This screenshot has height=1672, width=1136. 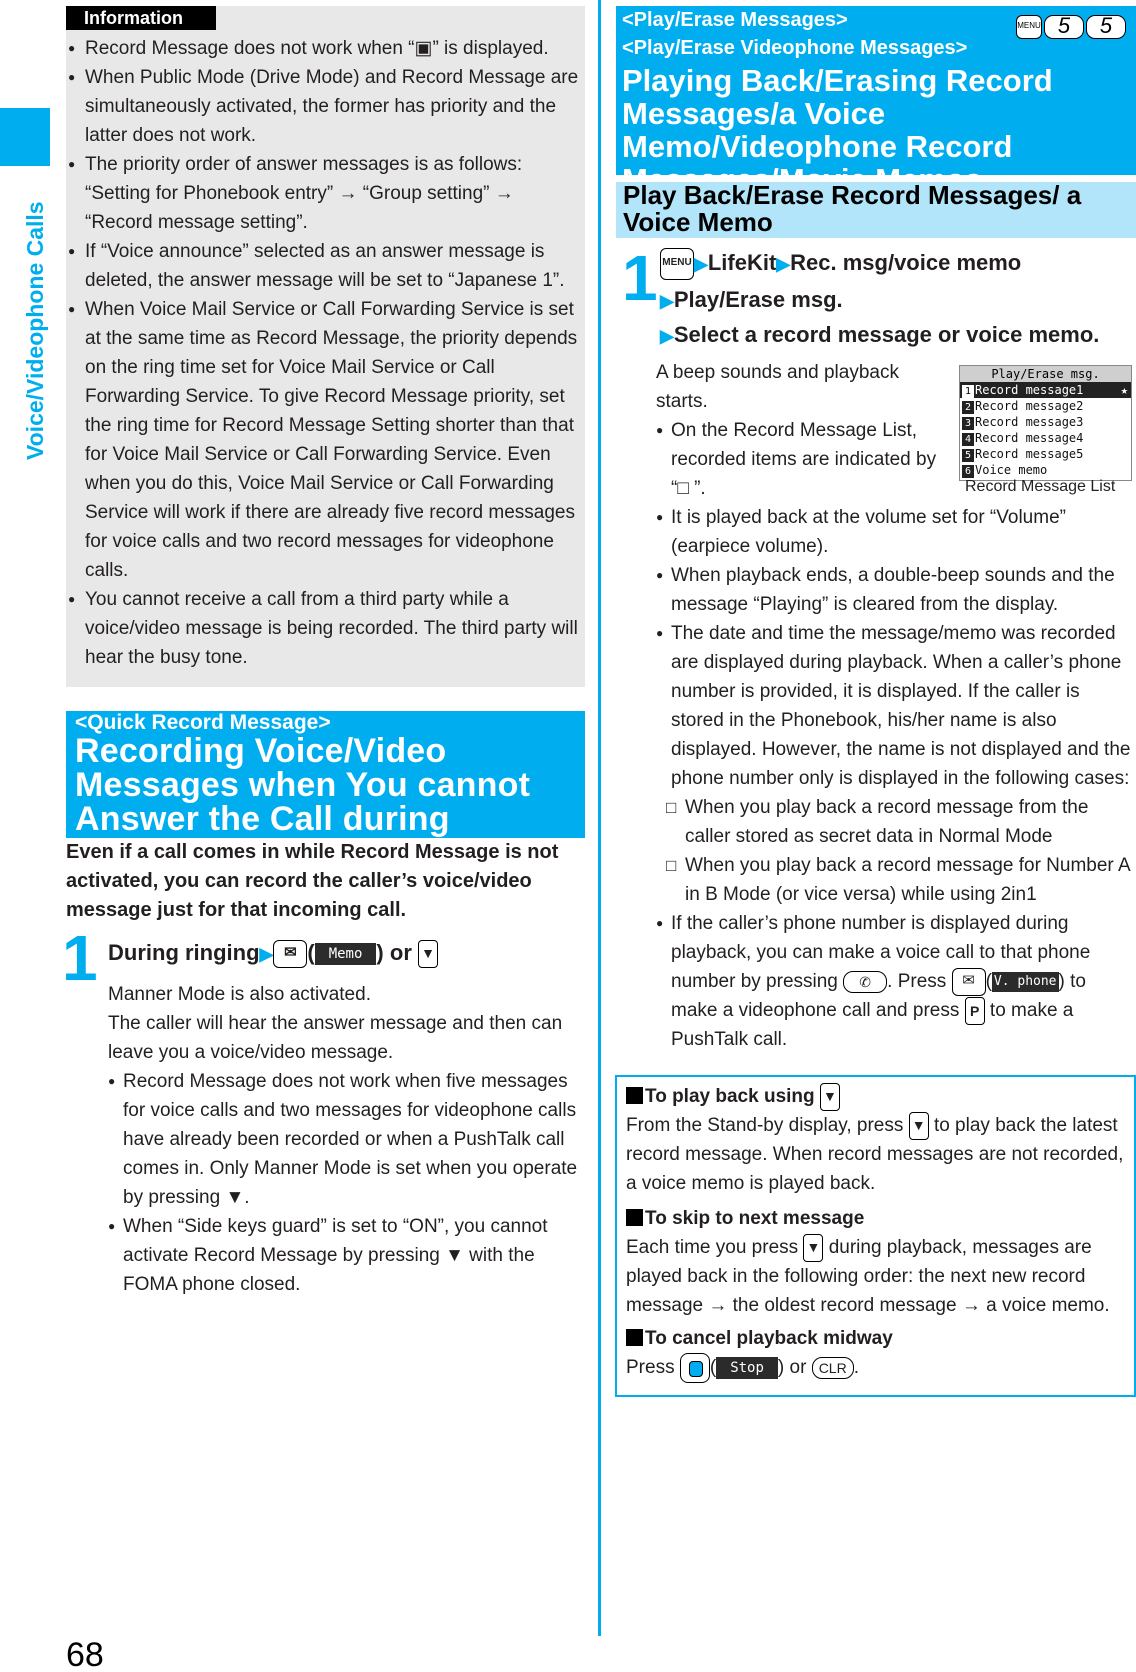 What do you see at coordinates (203, 722) in the screenshot?
I see `section-tag: <Quick Record Message>` at bounding box center [203, 722].